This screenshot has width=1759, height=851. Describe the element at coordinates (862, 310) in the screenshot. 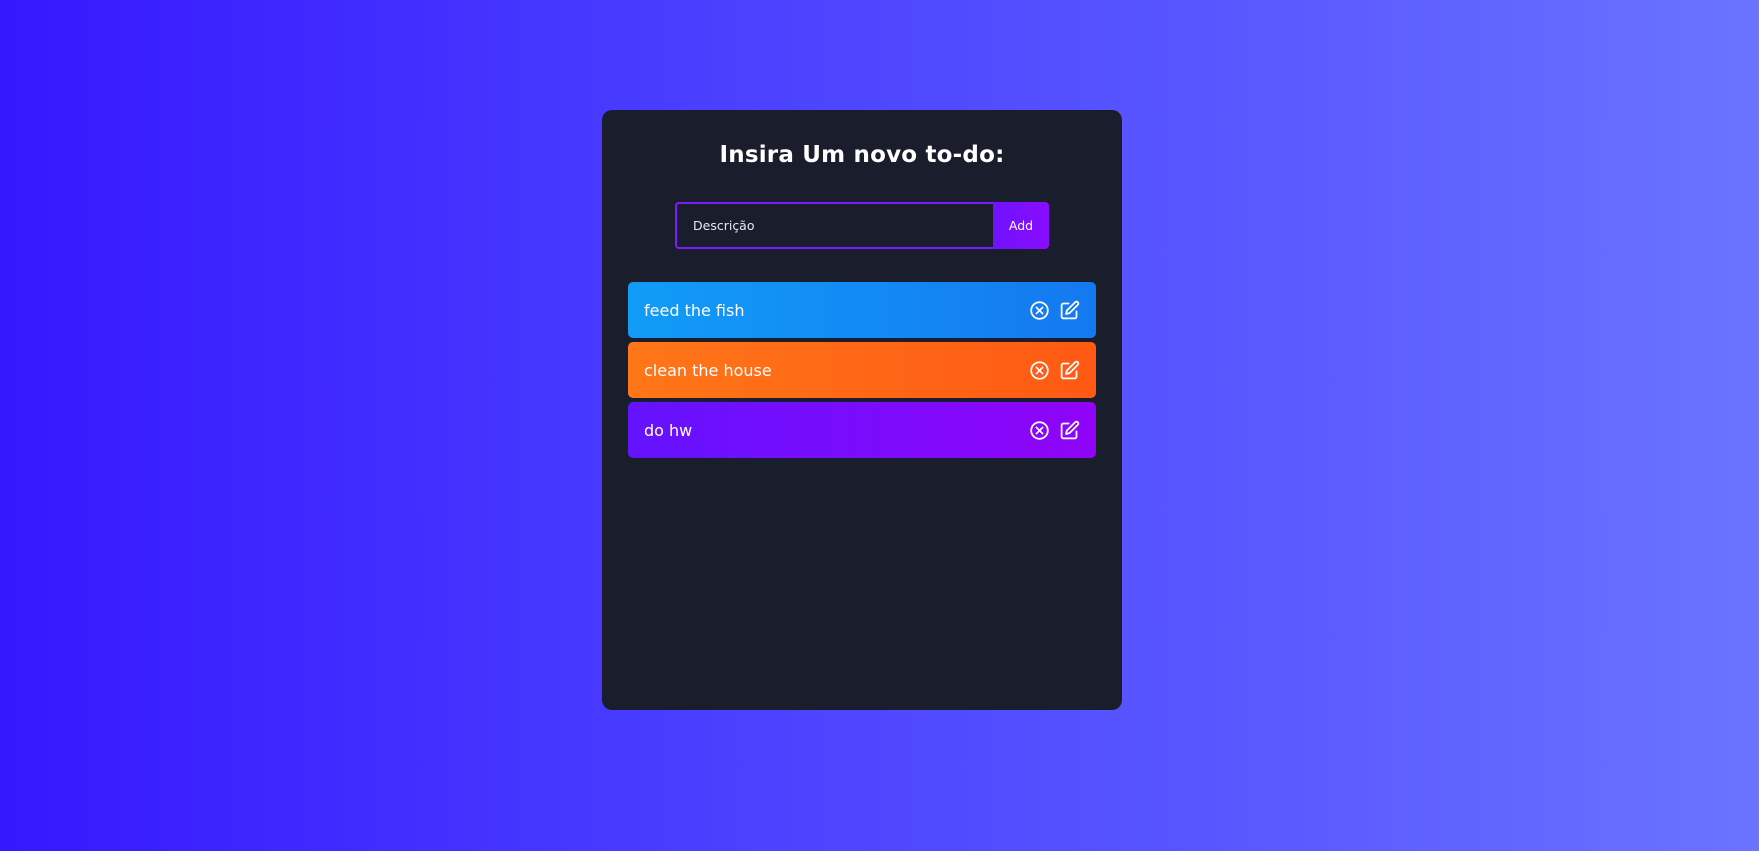

I see `todo-item: feed the fish` at that location.